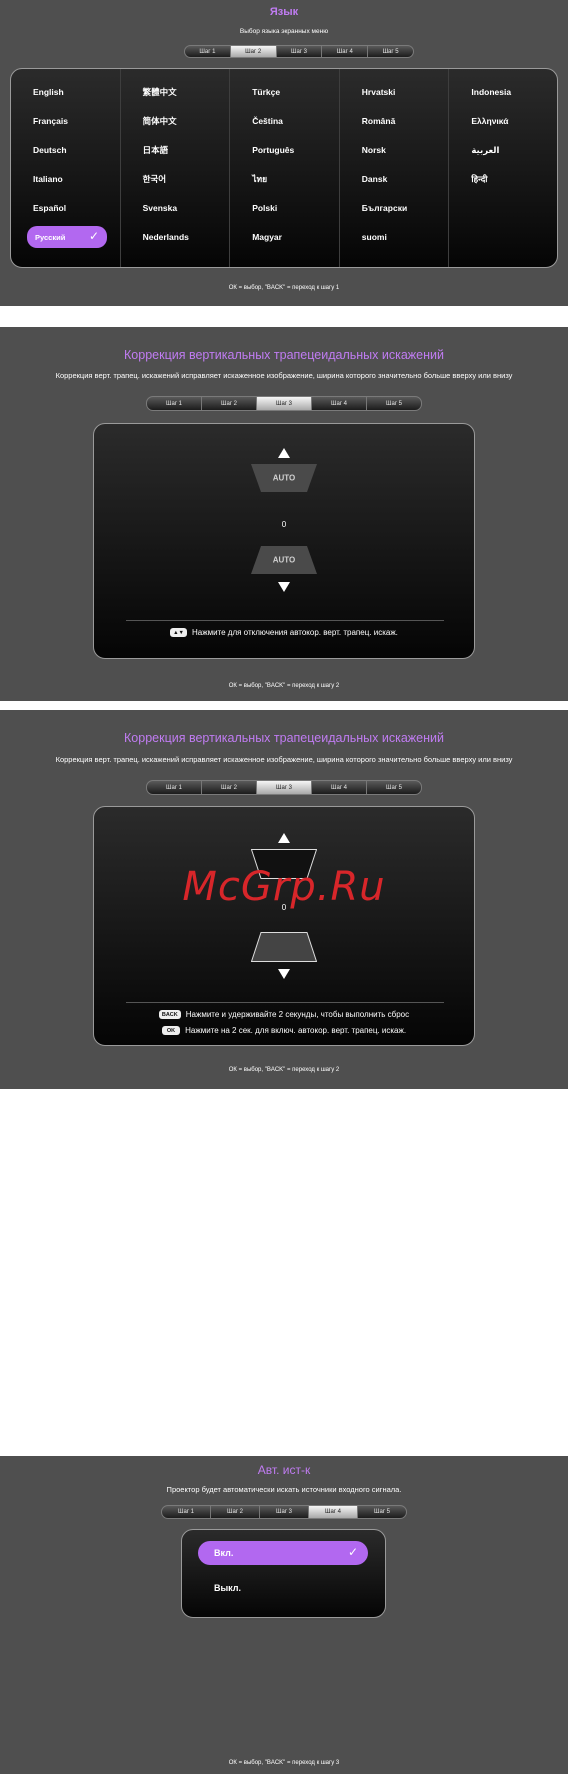  Describe the element at coordinates (159, 121) in the screenshot. I see `language-label: 简体中文` at that location.